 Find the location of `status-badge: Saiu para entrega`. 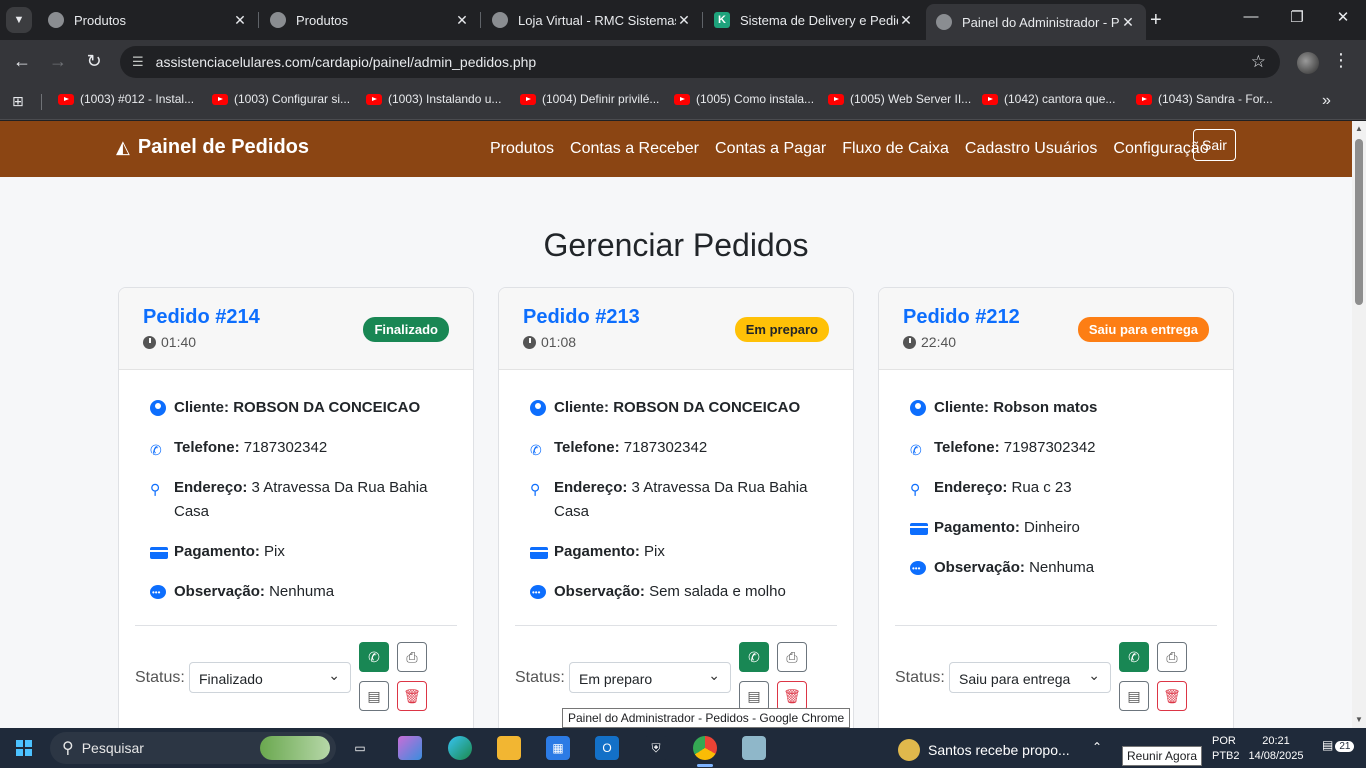

status-badge: Saiu para entrega is located at coordinates (1143, 329).